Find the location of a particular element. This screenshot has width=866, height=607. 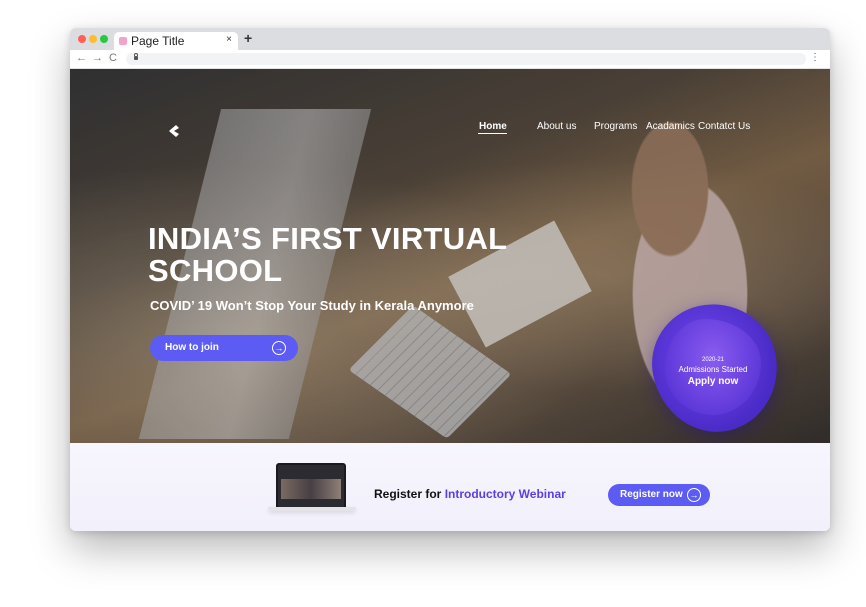

minimize-window-icon is located at coordinates (93, 39).